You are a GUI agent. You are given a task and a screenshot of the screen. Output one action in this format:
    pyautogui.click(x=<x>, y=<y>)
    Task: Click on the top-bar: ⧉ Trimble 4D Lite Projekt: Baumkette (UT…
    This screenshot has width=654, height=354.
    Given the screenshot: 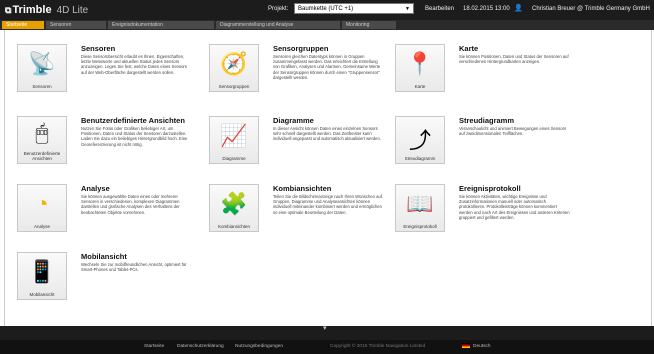 What is the action you would take?
    pyautogui.click(x=327, y=10)
    